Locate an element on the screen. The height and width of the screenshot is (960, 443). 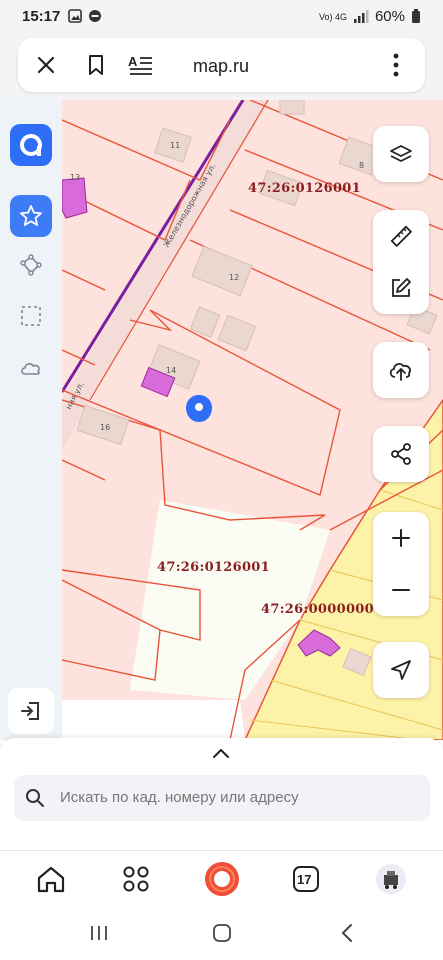
cloud-icon is located at coordinates (31, 368).